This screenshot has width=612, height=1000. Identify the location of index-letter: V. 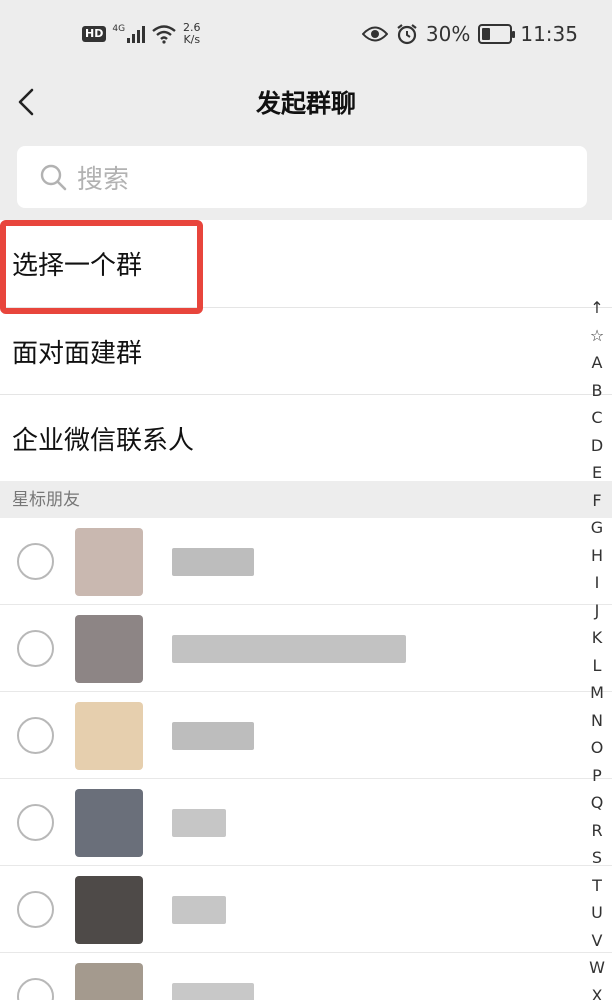
(597, 941).